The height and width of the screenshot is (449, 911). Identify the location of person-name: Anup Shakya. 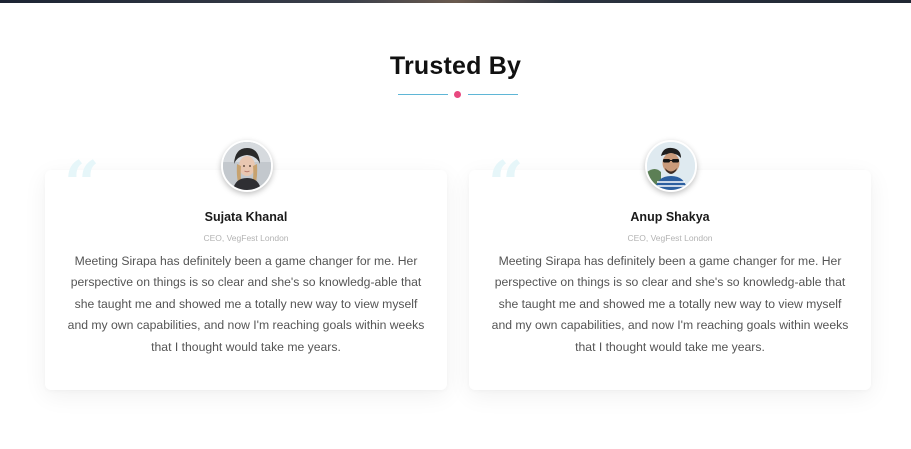
(670, 217).